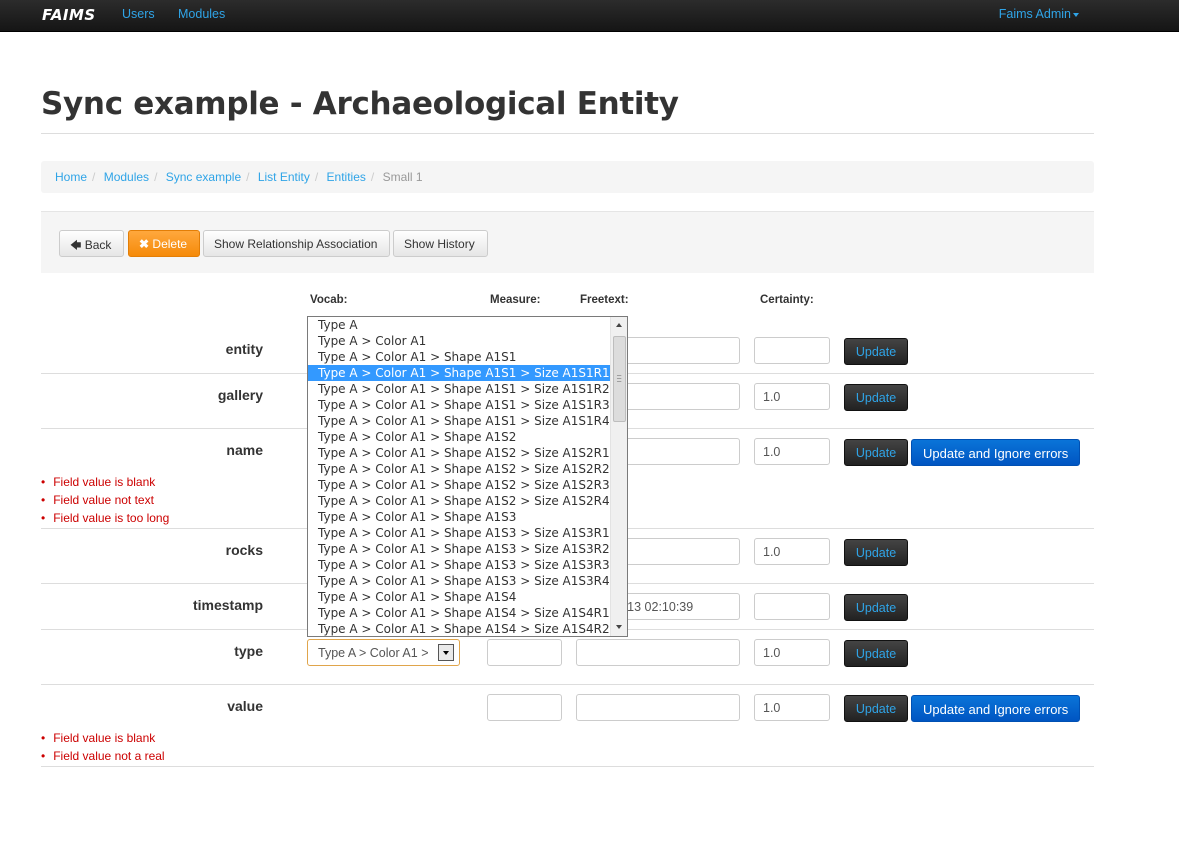 Image resolution: width=1179 pixels, height=843 pixels. What do you see at coordinates (996, 708) in the screenshot?
I see `value-update-ignore-errors-button: Update and Ignore errors` at bounding box center [996, 708].